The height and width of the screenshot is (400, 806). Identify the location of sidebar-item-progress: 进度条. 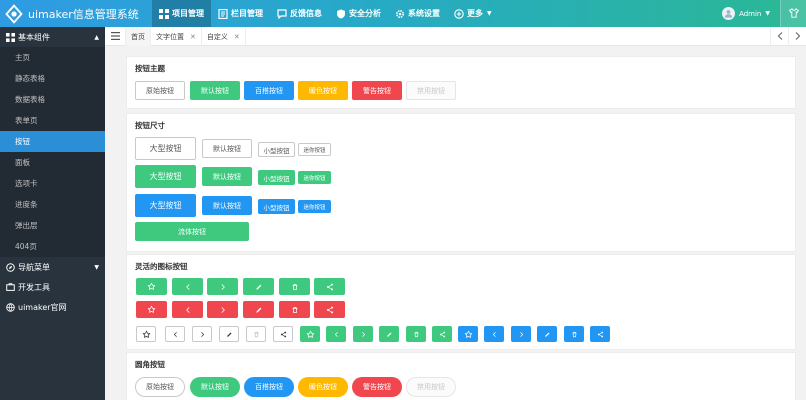
(52, 204).